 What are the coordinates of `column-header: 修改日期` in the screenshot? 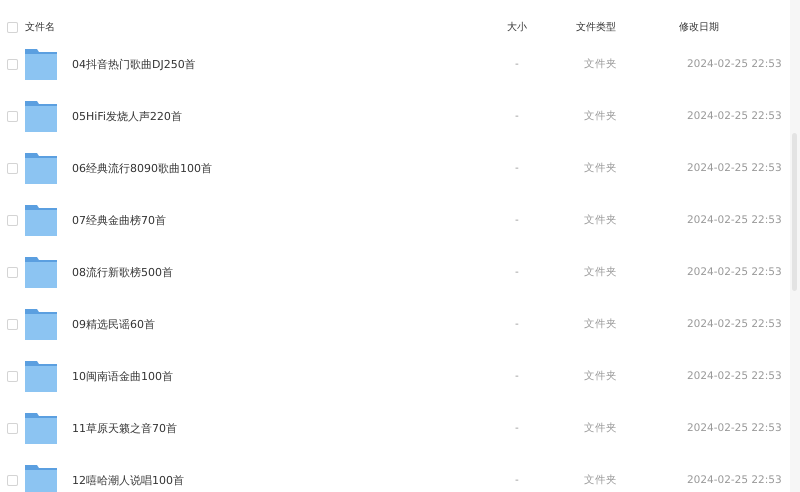 It's located at (699, 27).